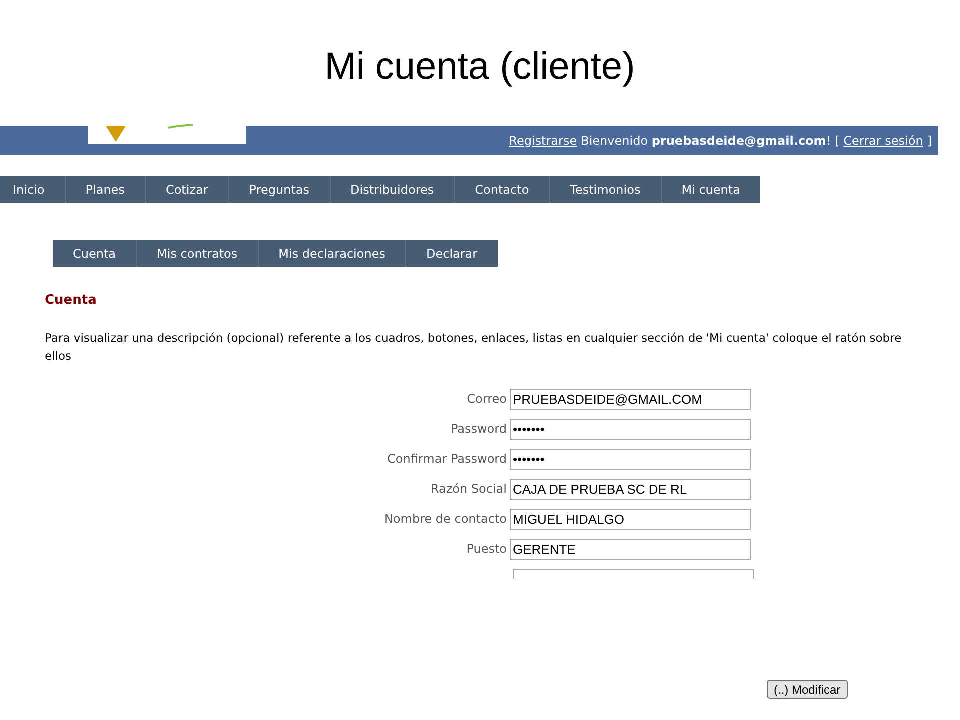 The width and height of the screenshot is (960, 720). Describe the element at coordinates (630, 399) in the screenshot. I see `input-field: PRUEBASDEIDE@GMAIL.COM` at that location.